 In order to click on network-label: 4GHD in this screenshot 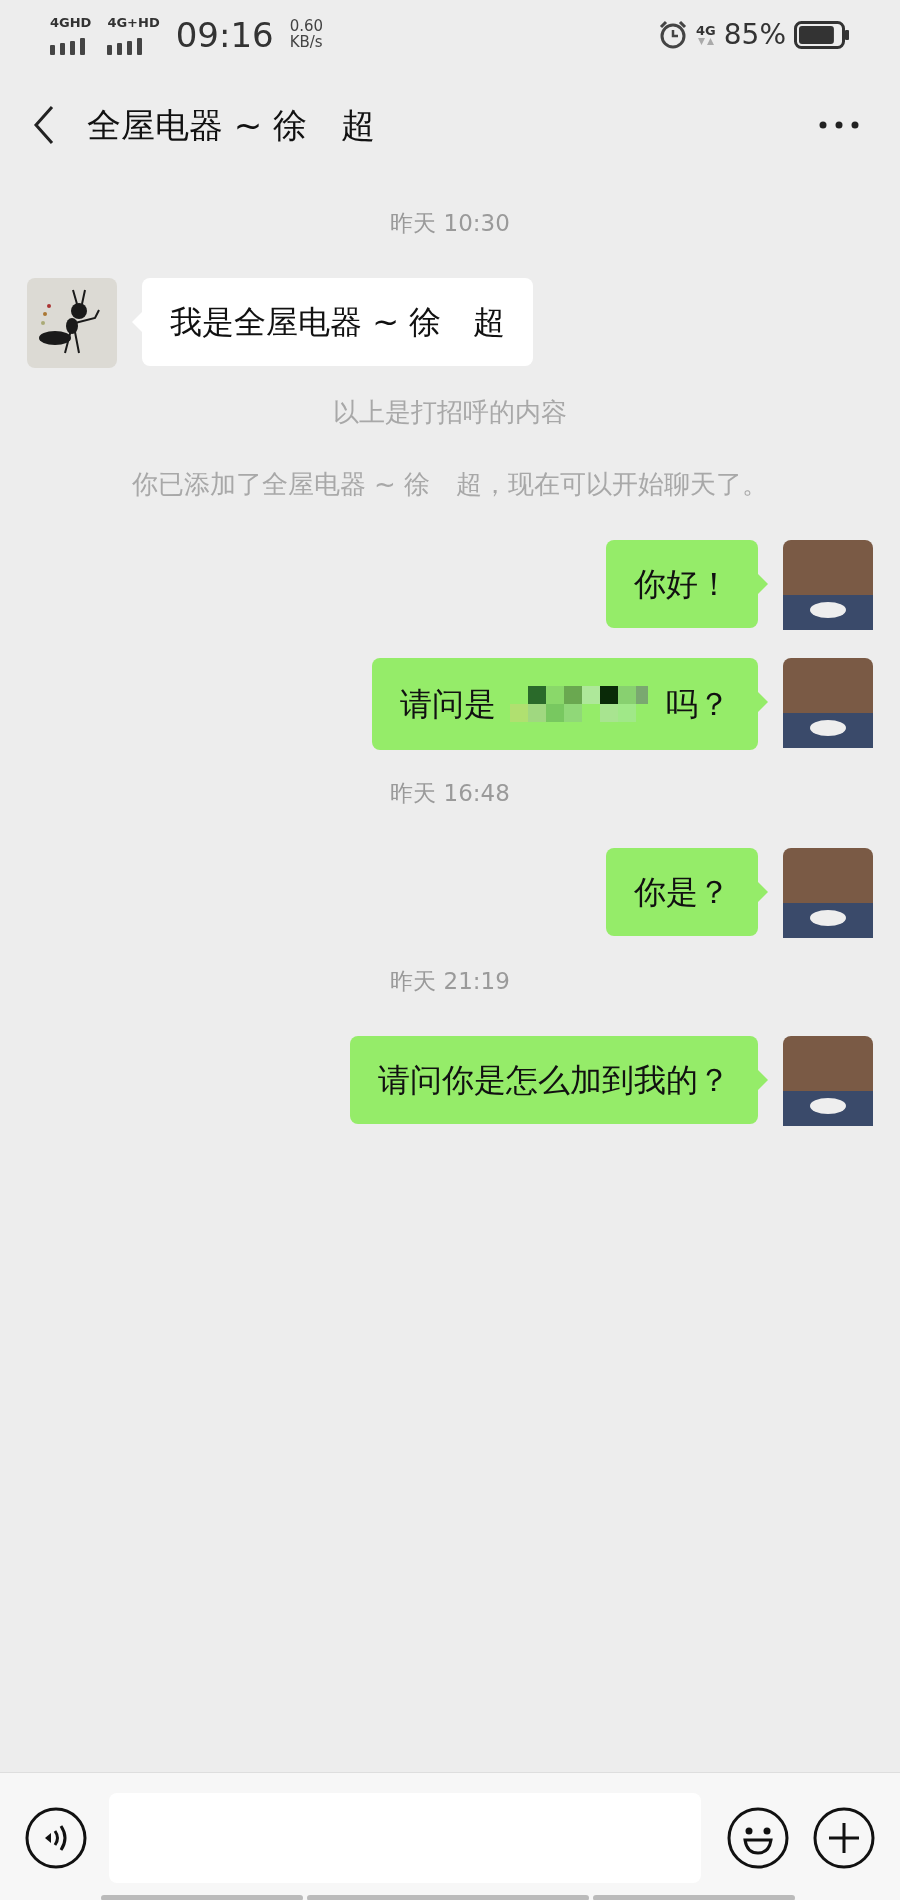, I will do `click(71, 22)`.